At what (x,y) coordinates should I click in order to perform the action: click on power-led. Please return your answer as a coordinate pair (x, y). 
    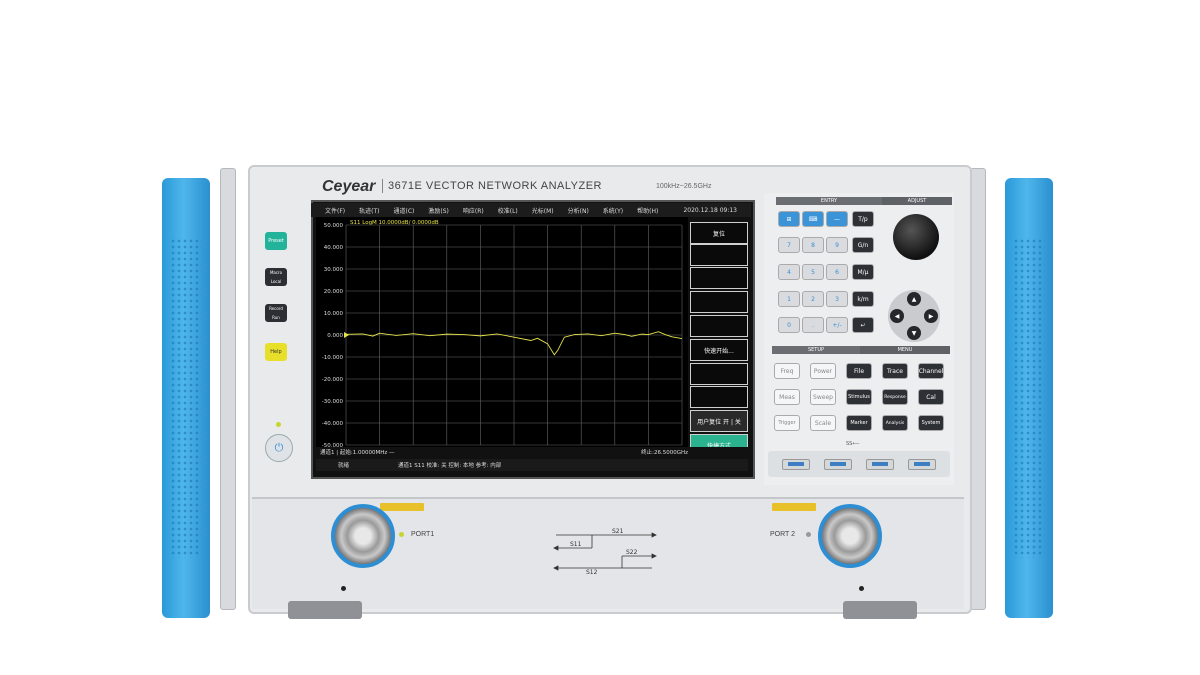
    Looking at the image, I should click on (278, 424).